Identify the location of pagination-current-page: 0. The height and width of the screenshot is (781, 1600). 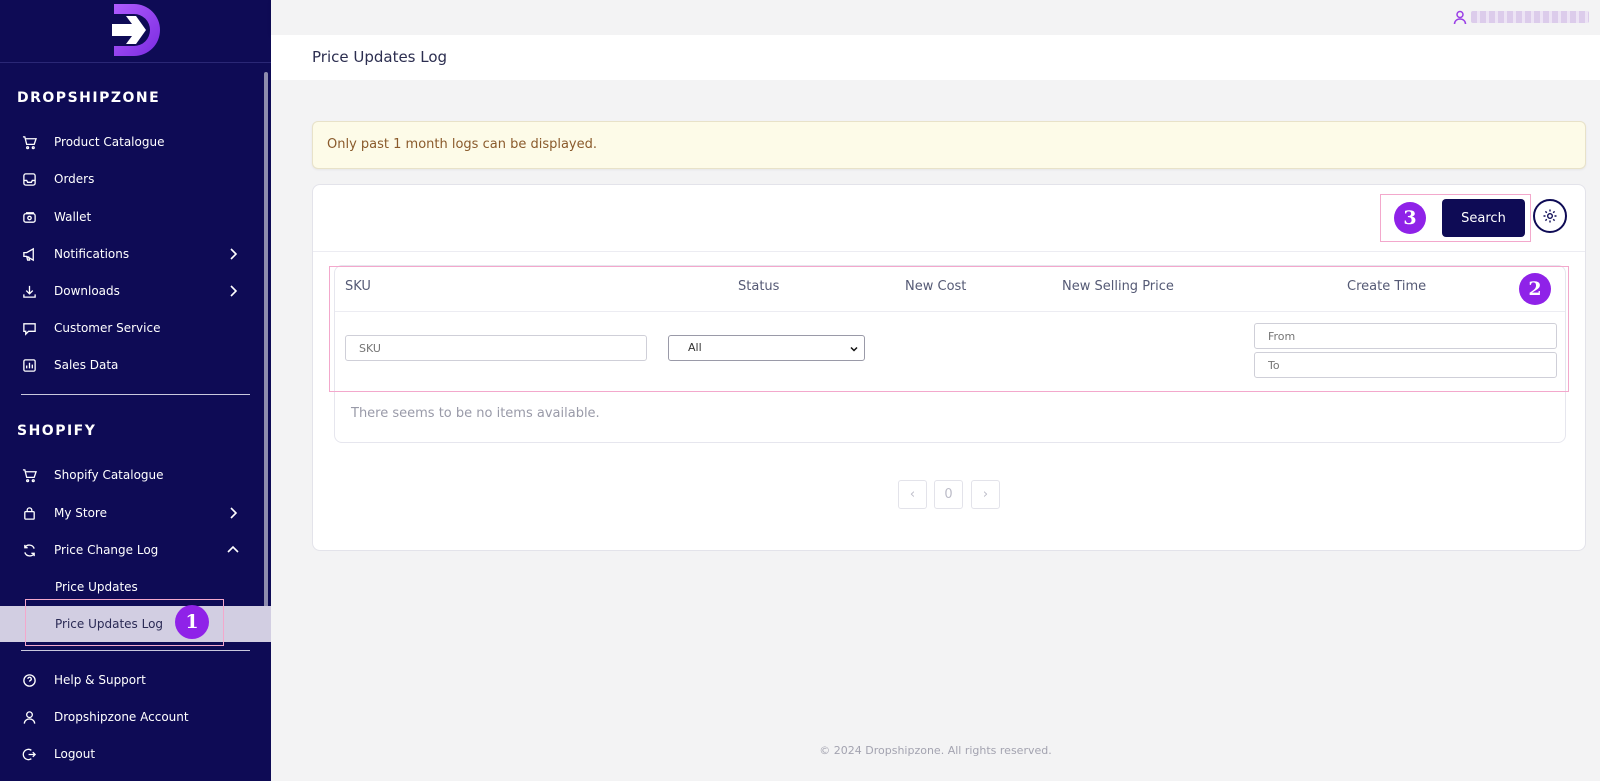
(948, 494).